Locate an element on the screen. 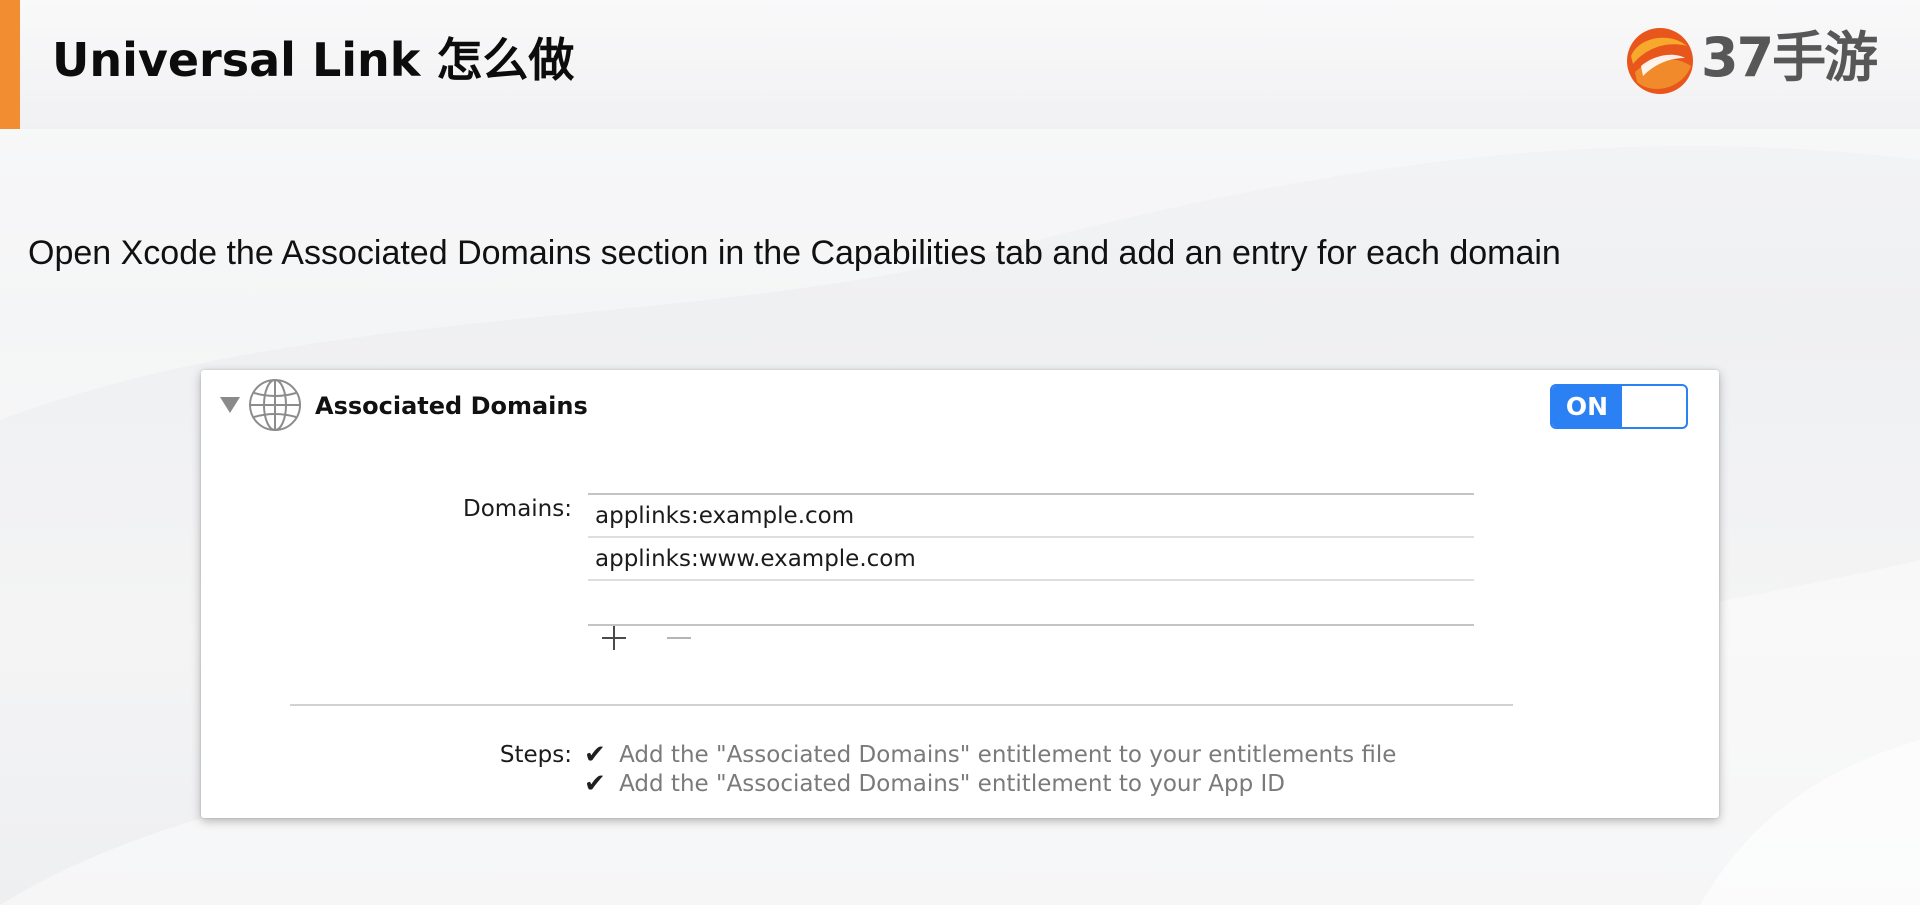  brand-logo: 37手游 is located at coordinates (1755, 60).